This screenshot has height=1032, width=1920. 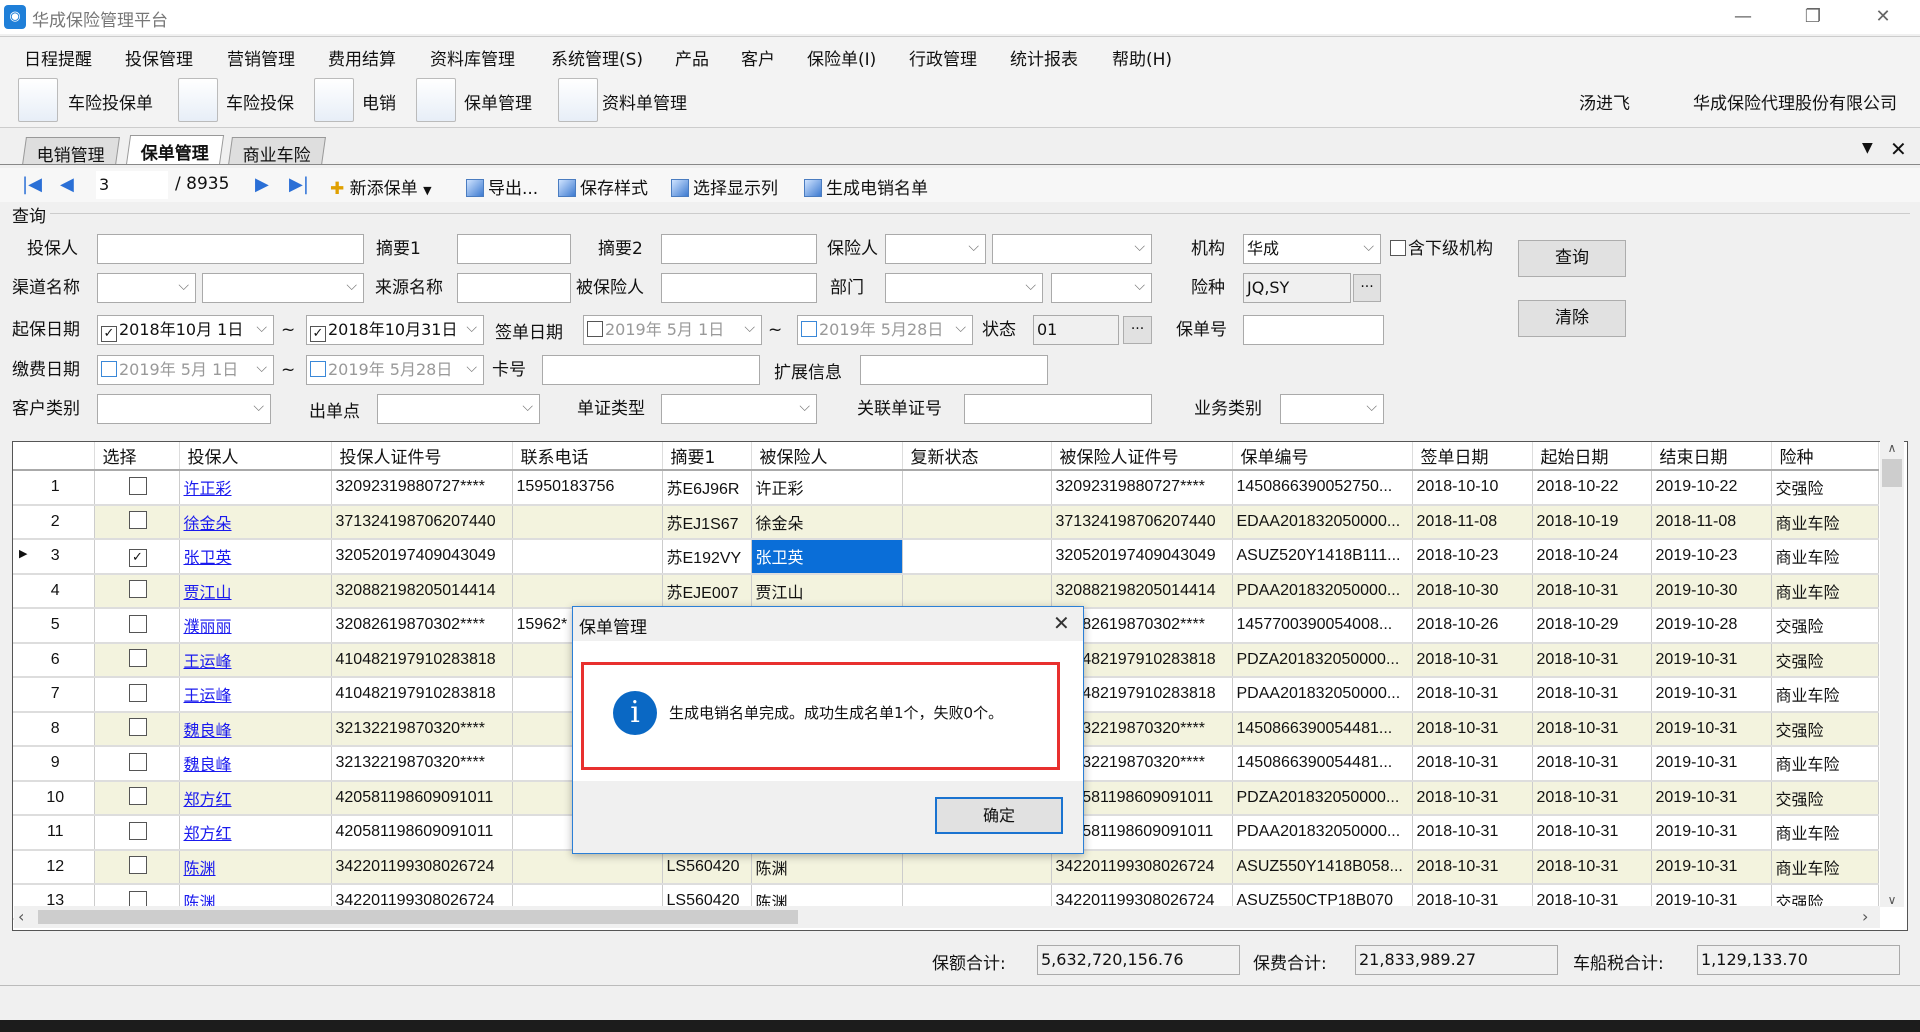 What do you see at coordinates (71, 151) in the screenshot?
I see `tab-telesales: 电销管理` at bounding box center [71, 151].